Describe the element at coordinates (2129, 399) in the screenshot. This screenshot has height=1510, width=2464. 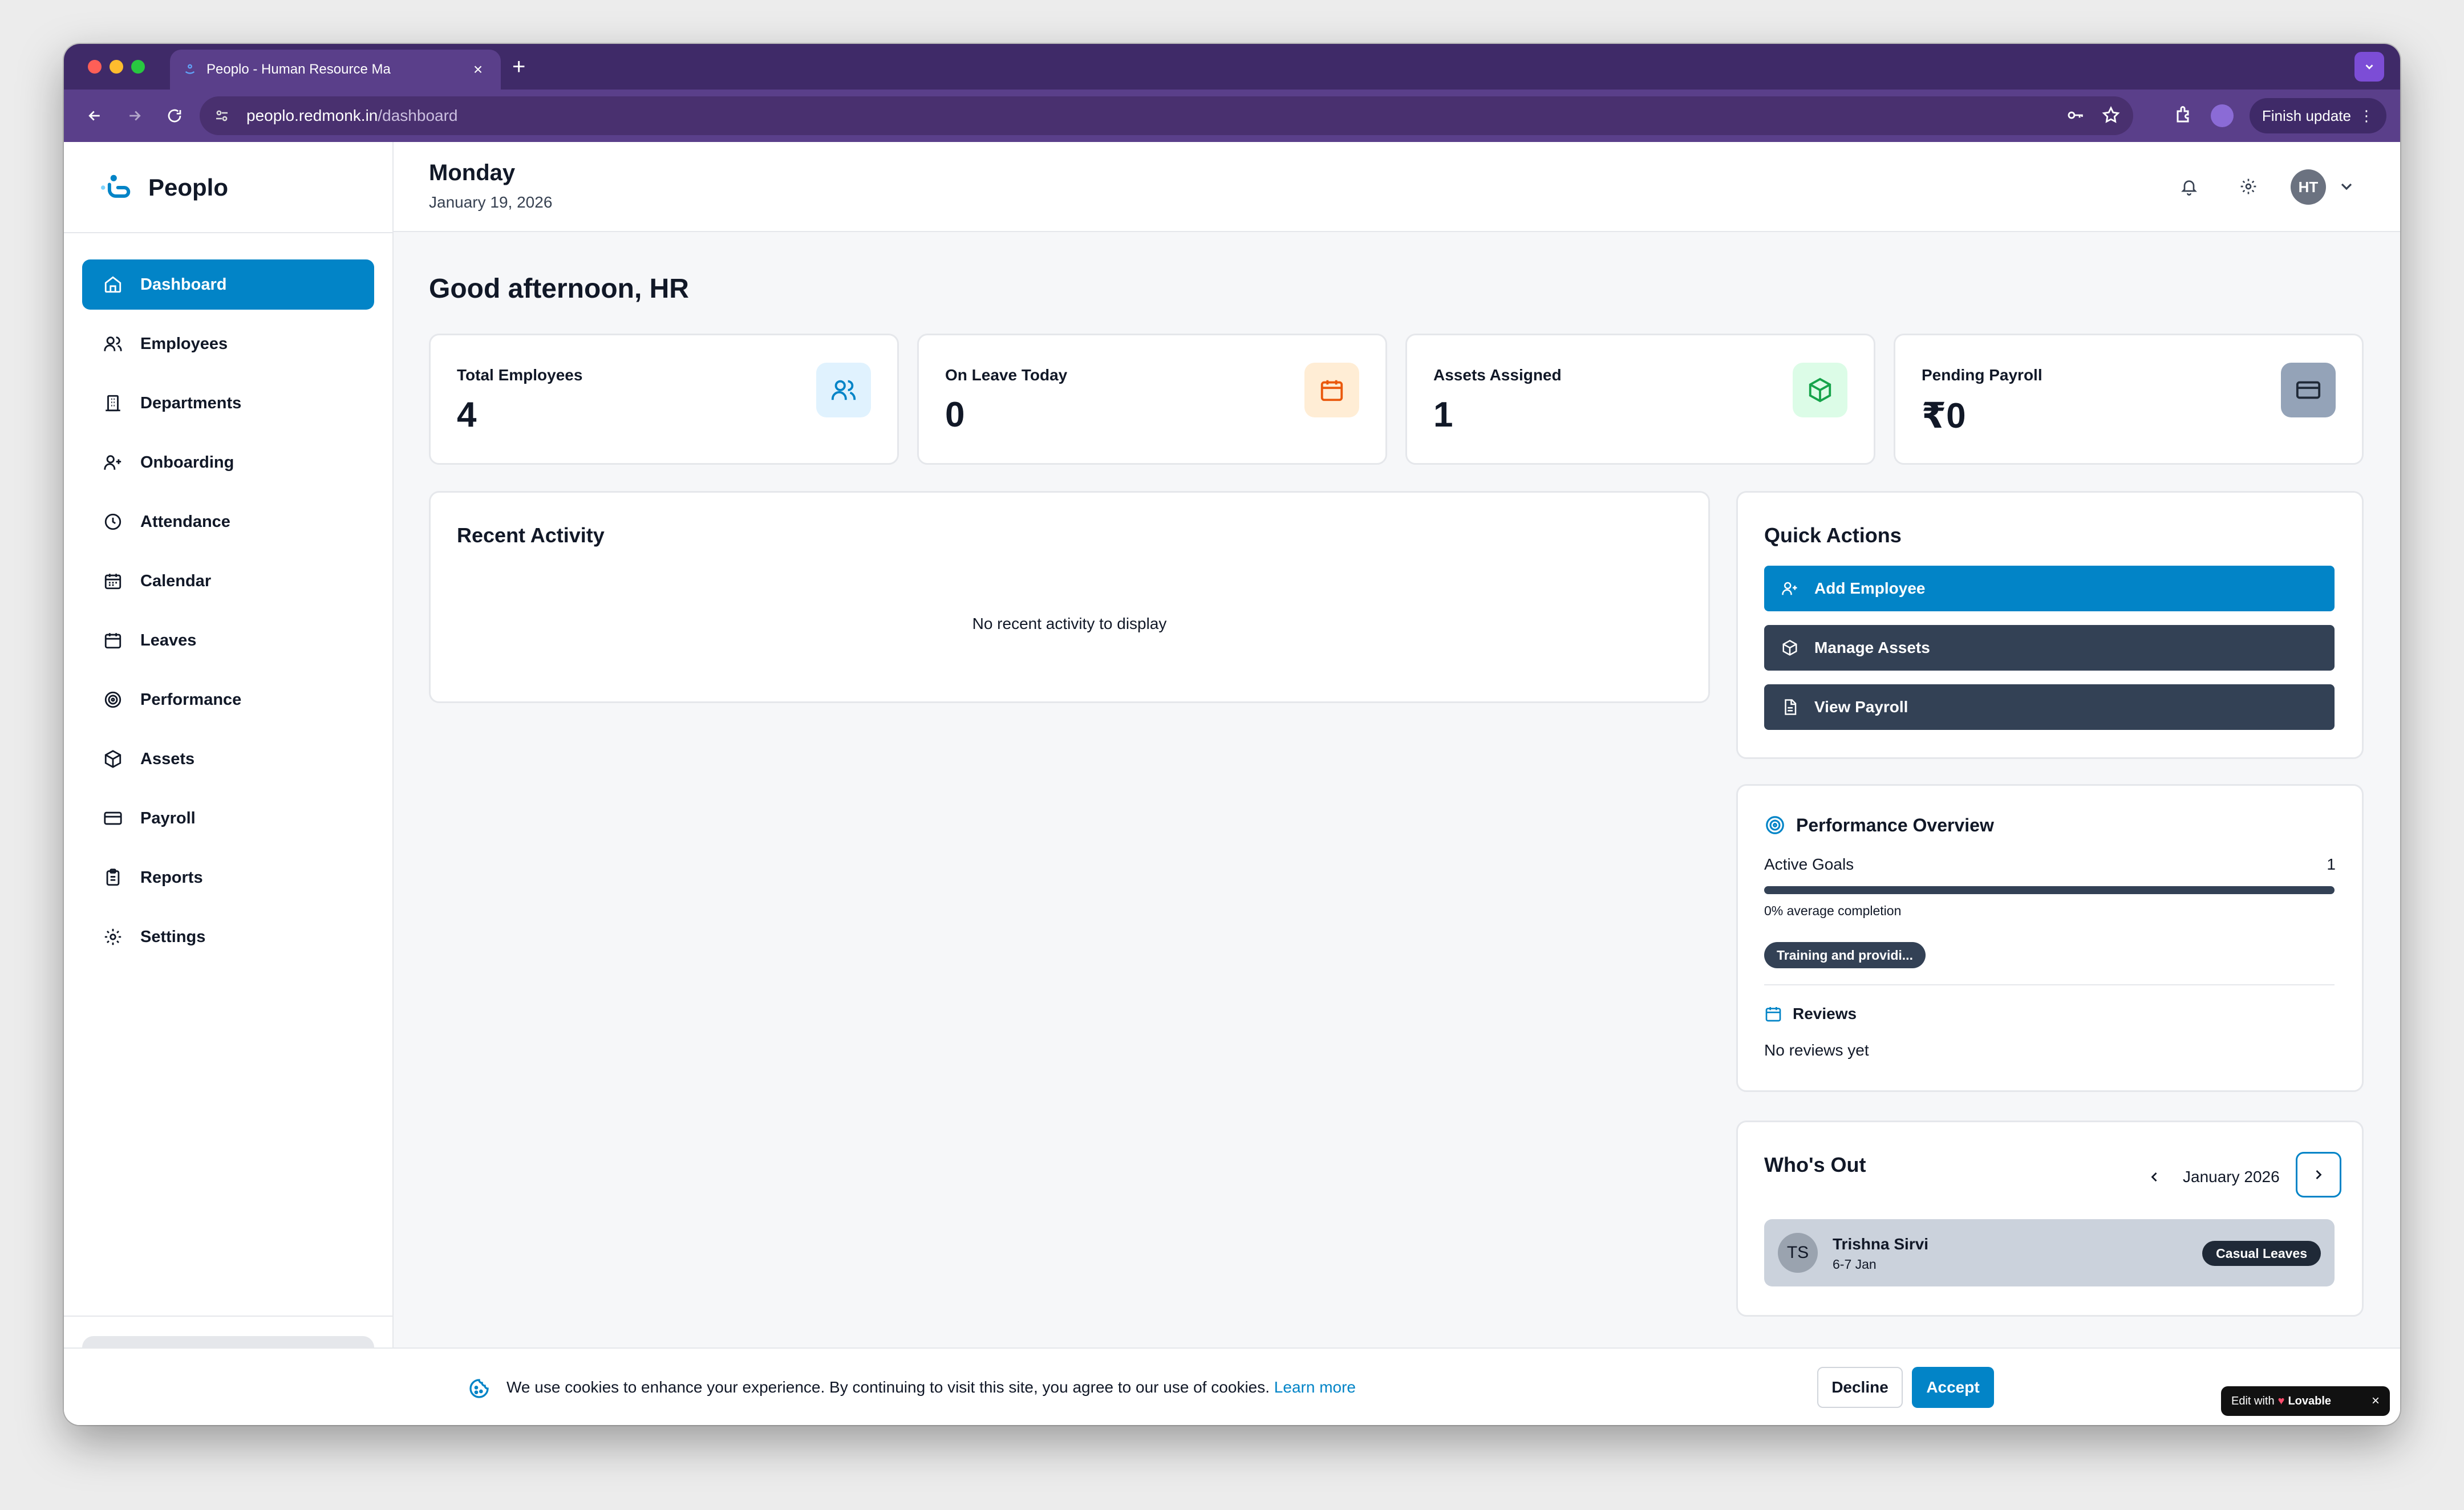
I see `stat-card-pending-payroll: Pending Payroll ₹0` at that location.